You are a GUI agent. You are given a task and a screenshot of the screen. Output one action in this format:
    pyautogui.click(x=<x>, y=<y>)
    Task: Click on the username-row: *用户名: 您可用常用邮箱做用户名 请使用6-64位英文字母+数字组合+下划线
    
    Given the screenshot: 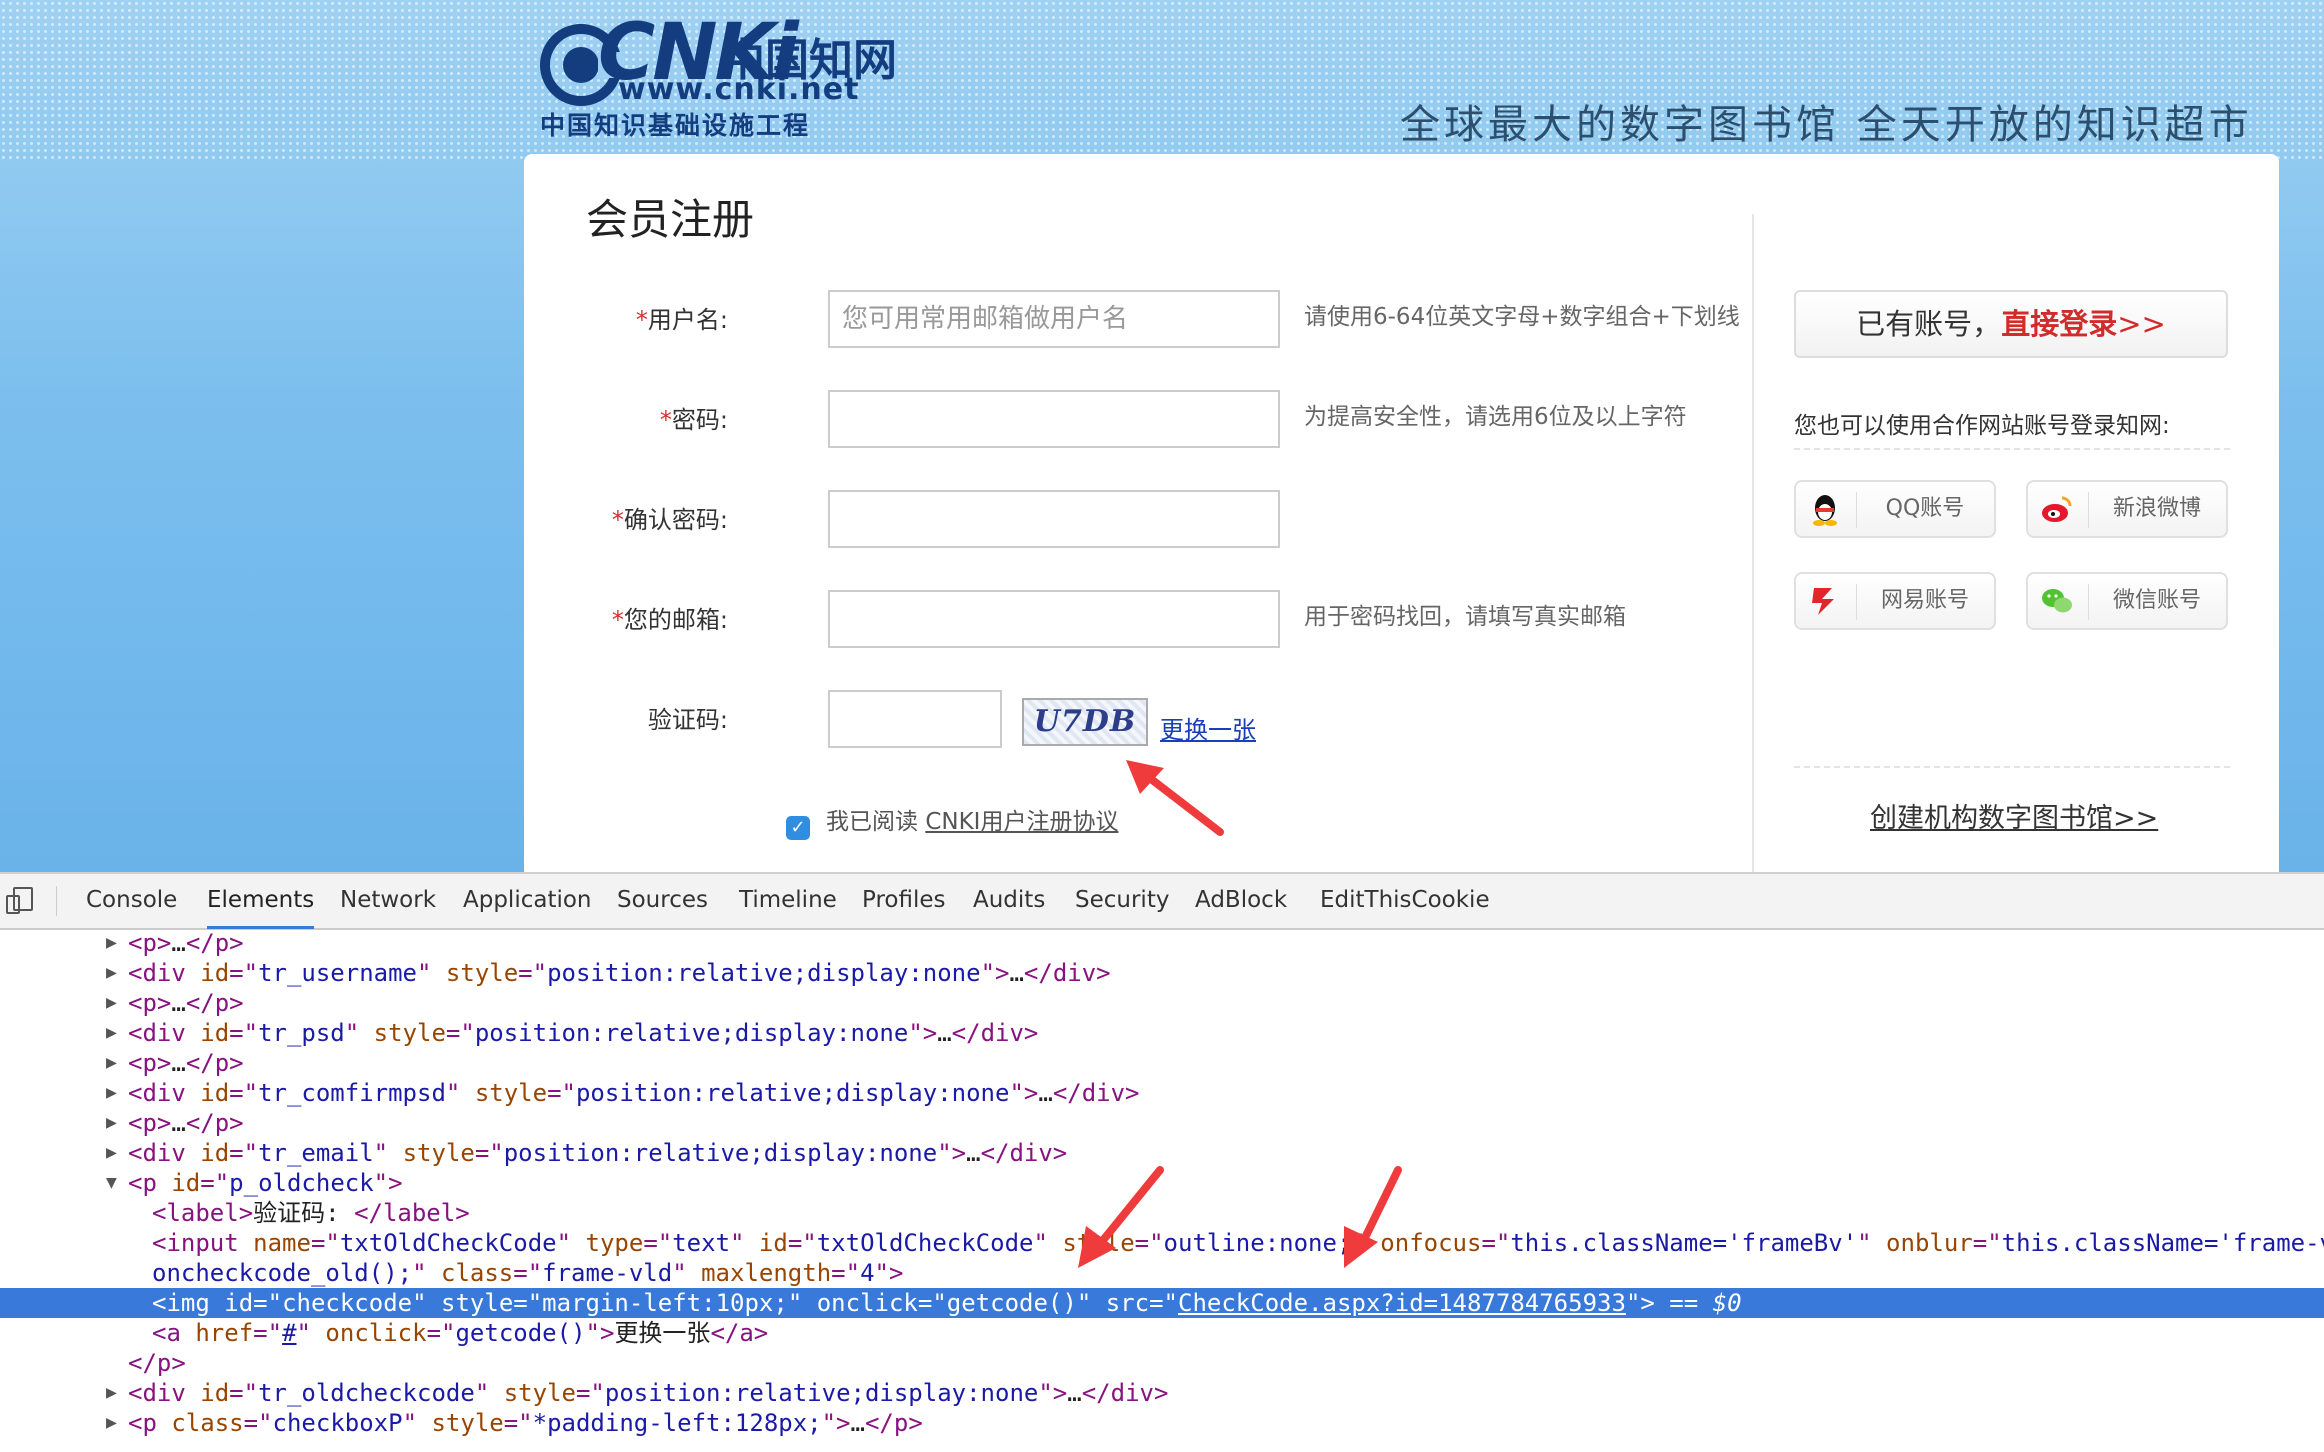 What is the action you would take?
    pyautogui.click(x=1132, y=322)
    